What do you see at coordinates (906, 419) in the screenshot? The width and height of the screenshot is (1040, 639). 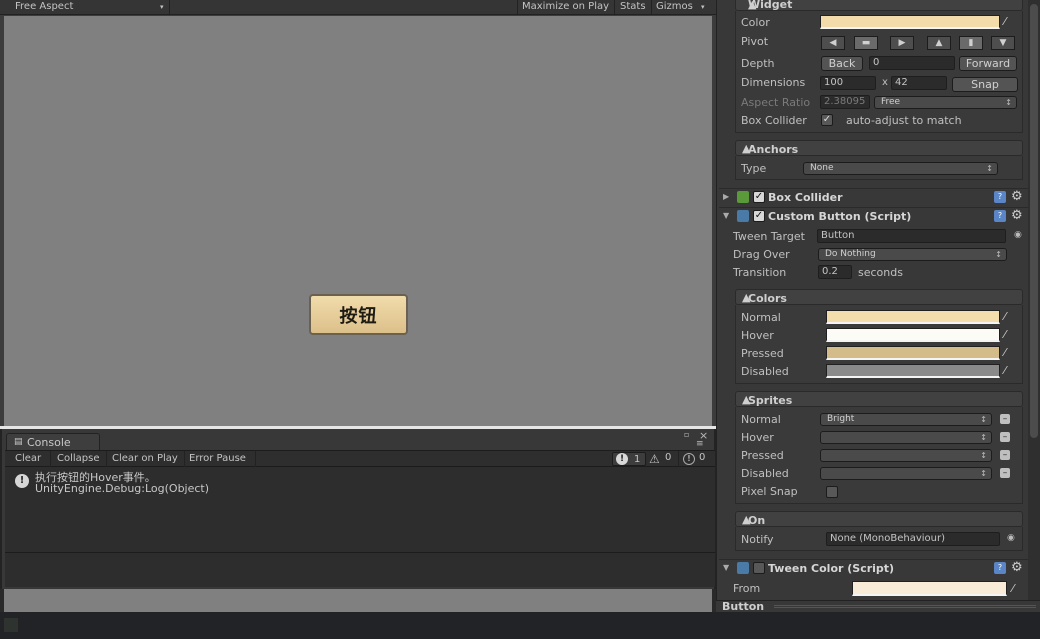 I see `normal-sprite-dropdown: Bright` at bounding box center [906, 419].